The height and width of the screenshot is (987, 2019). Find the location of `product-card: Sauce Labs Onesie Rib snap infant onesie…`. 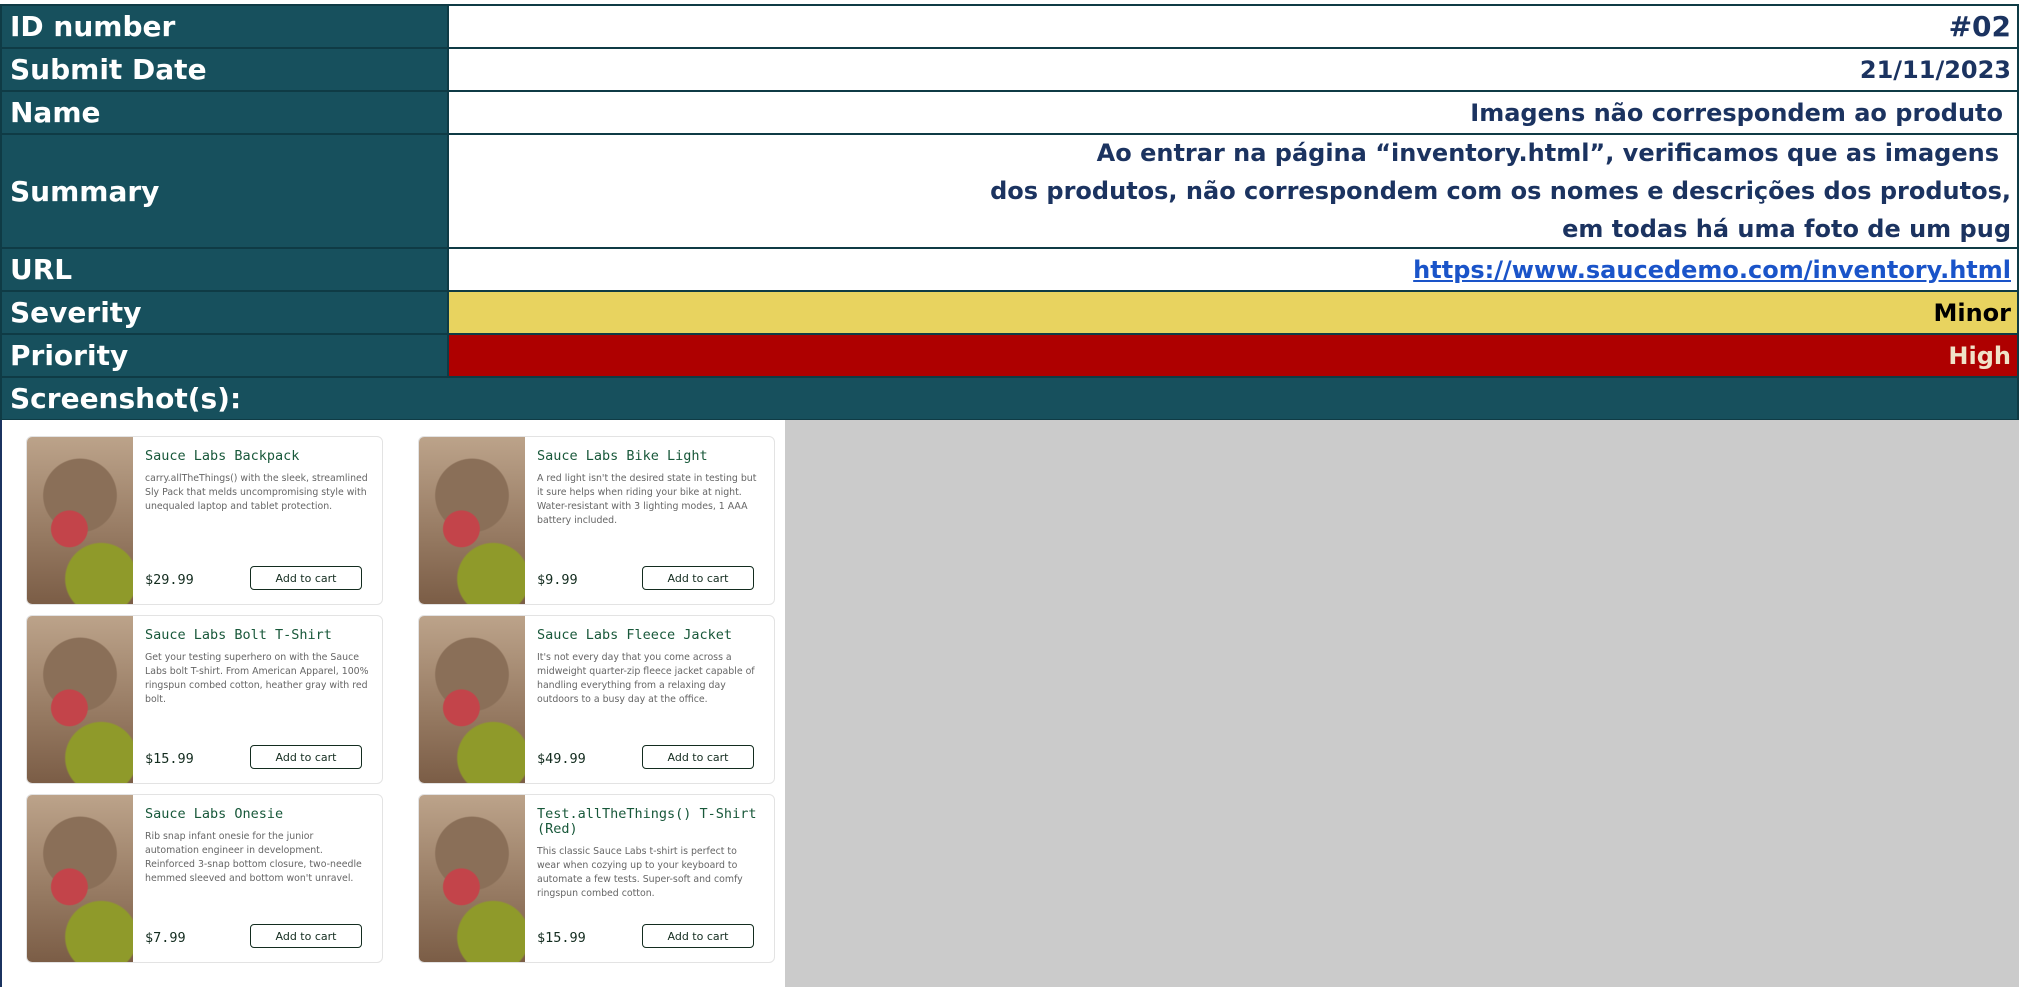

product-card: Sauce Labs Onesie Rib snap infant onesie… is located at coordinates (204, 878).